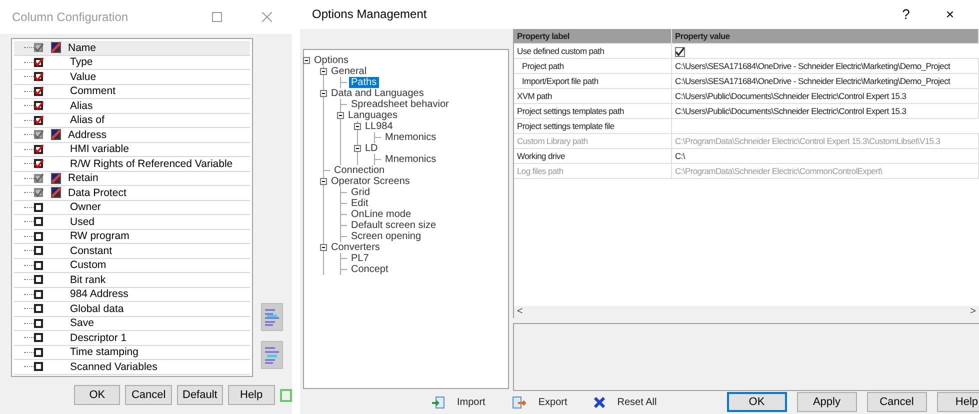  I want to click on column-name: Bit rank, so click(88, 280).